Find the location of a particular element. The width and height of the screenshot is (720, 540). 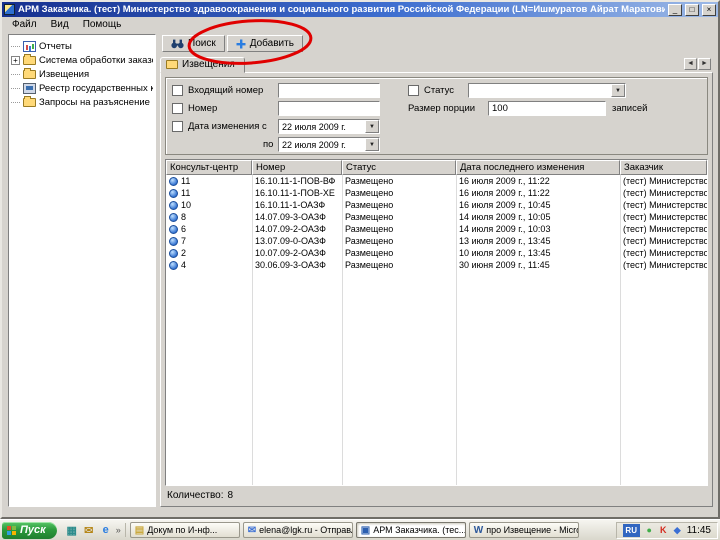

tree-item-notices: Извещения is located at coordinates (82, 74).